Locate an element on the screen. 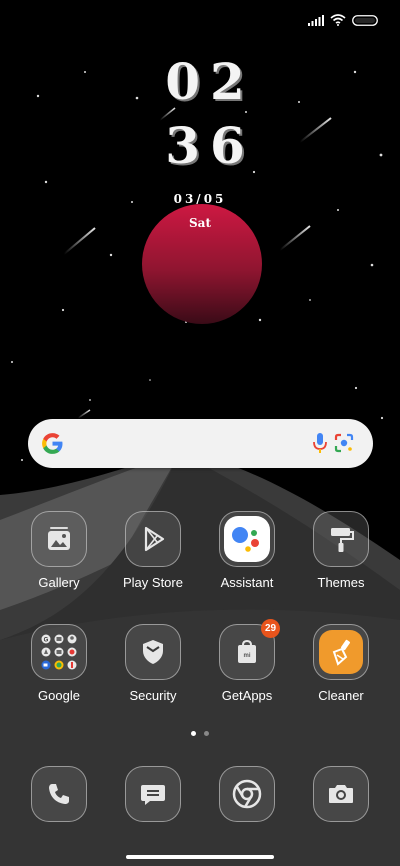  dock-camera is located at coordinates (341, 794).